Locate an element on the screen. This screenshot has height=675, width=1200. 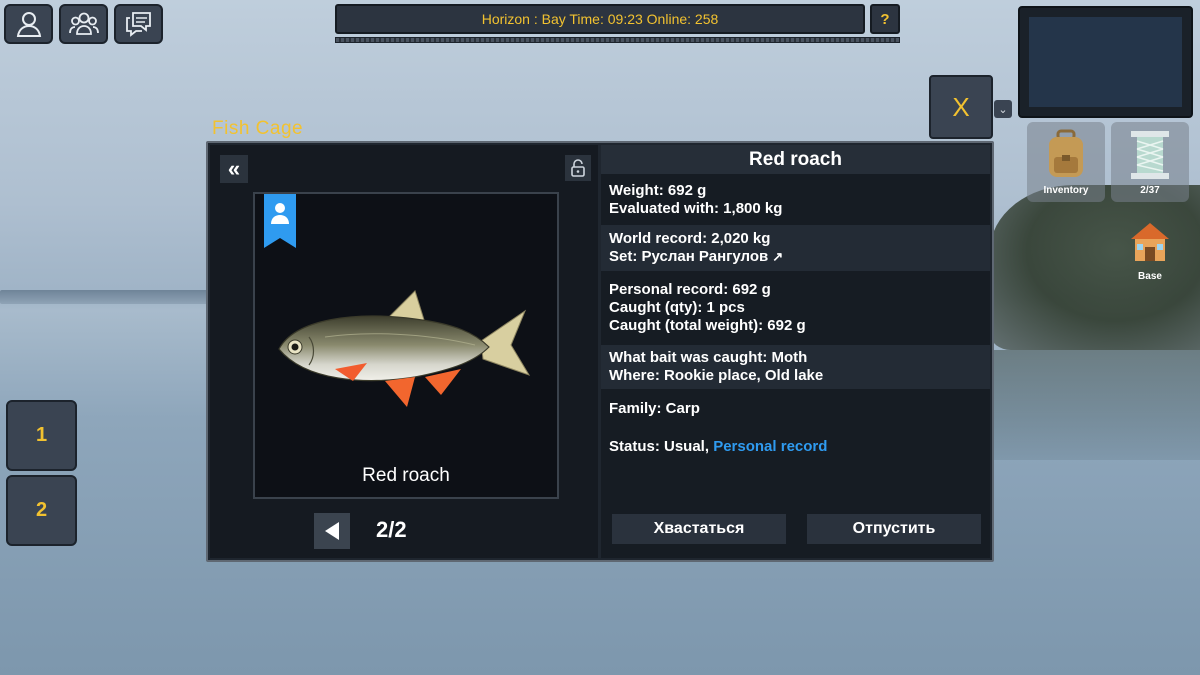
line-count: 2/37 is located at coordinates (1150, 190).